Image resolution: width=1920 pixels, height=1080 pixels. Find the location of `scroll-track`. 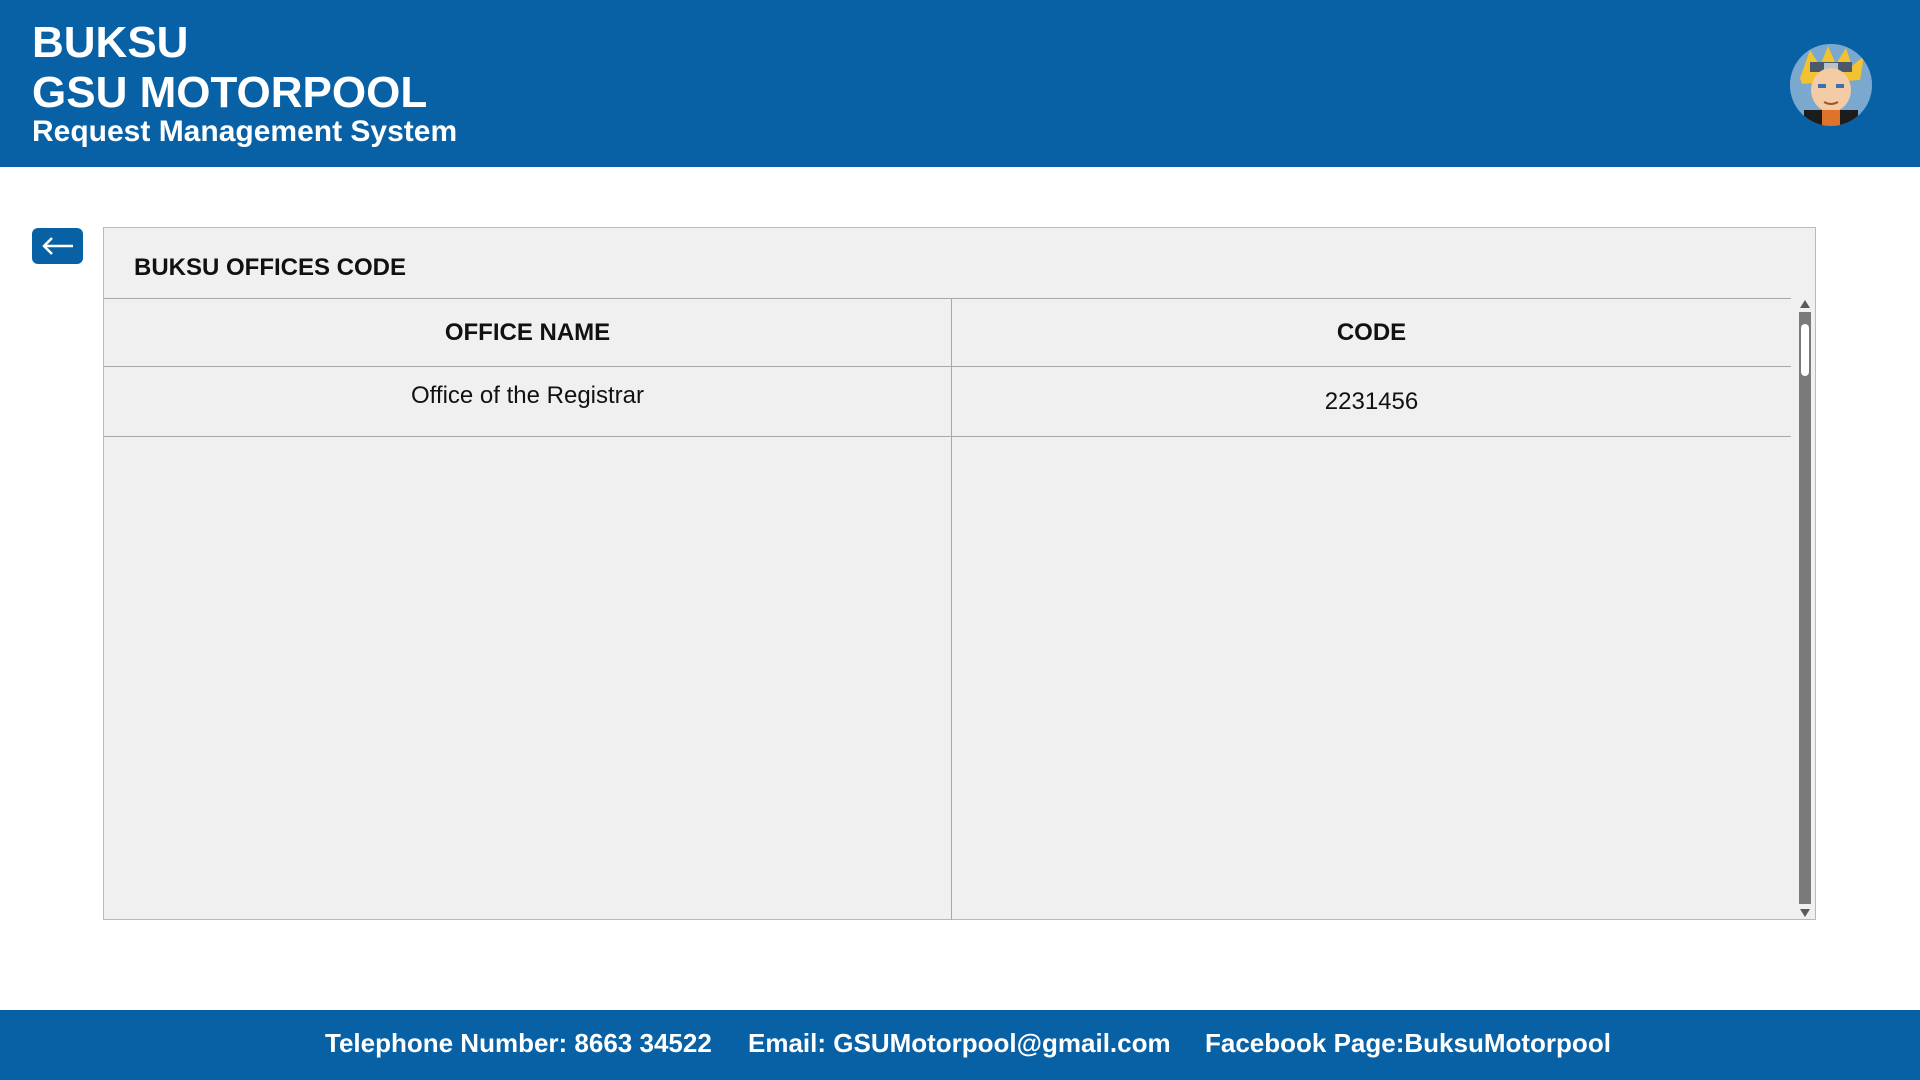

scroll-track is located at coordinates (1805, 608).